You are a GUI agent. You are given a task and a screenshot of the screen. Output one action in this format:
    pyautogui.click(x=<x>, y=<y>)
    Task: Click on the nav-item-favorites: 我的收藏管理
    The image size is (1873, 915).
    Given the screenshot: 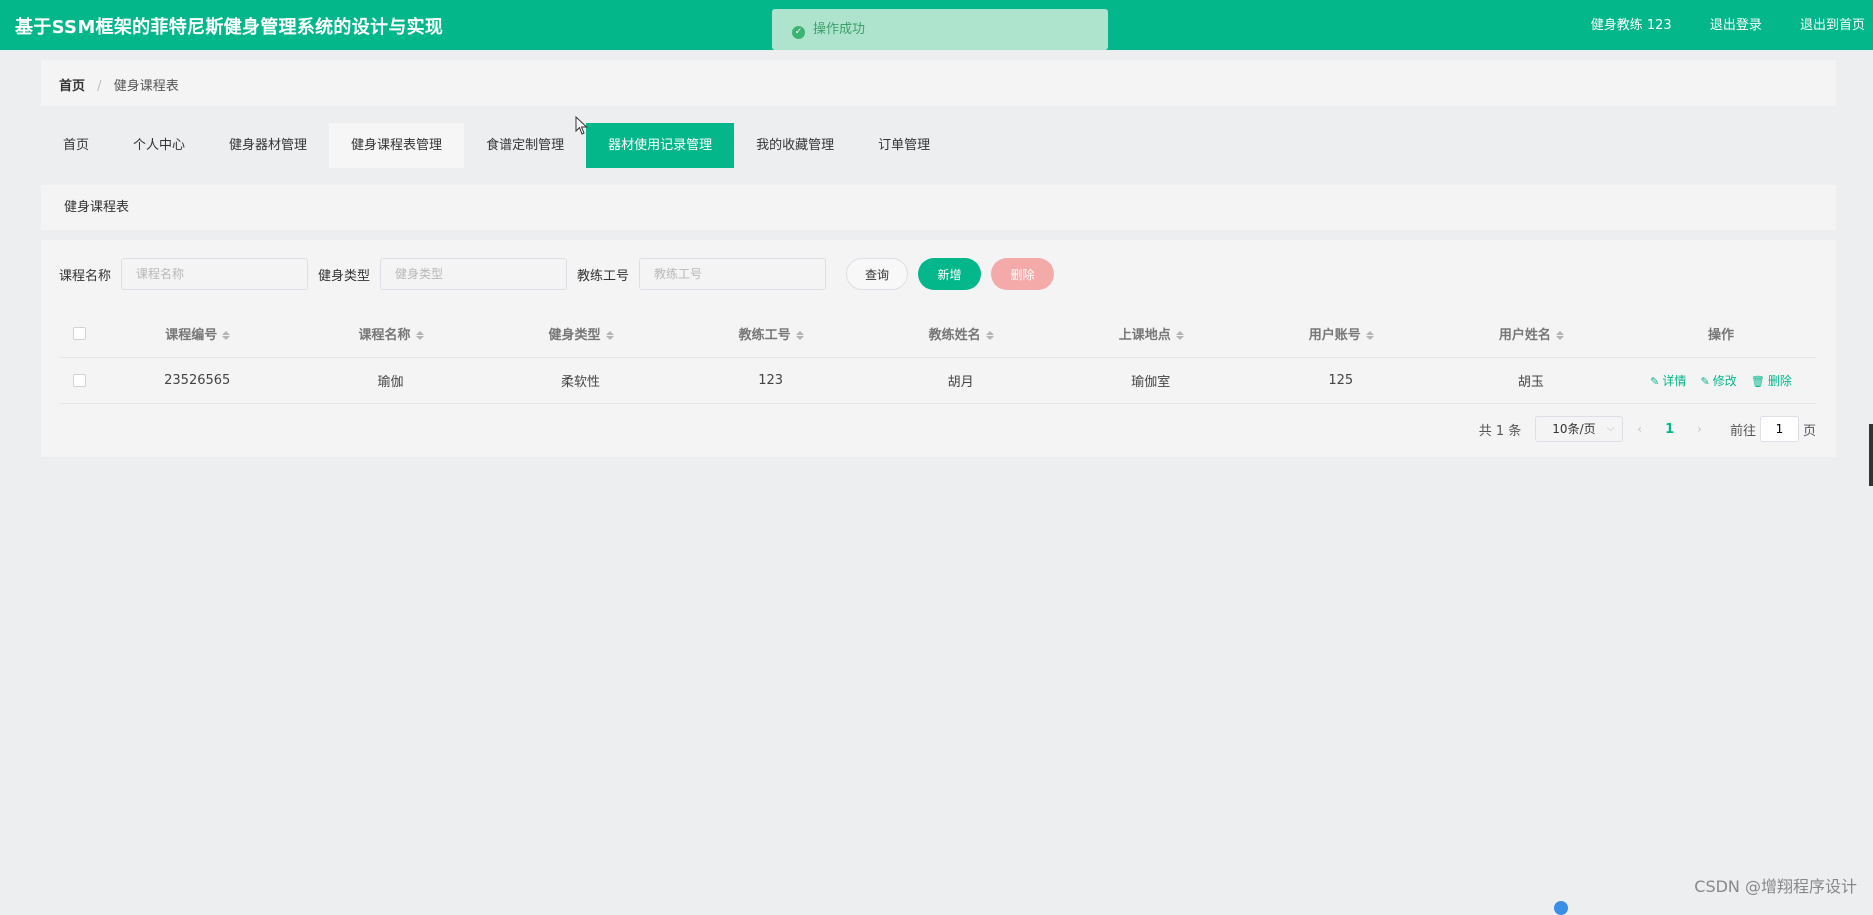 What is the action you would take?
    pyautogui.click(x=795, y=145)
    